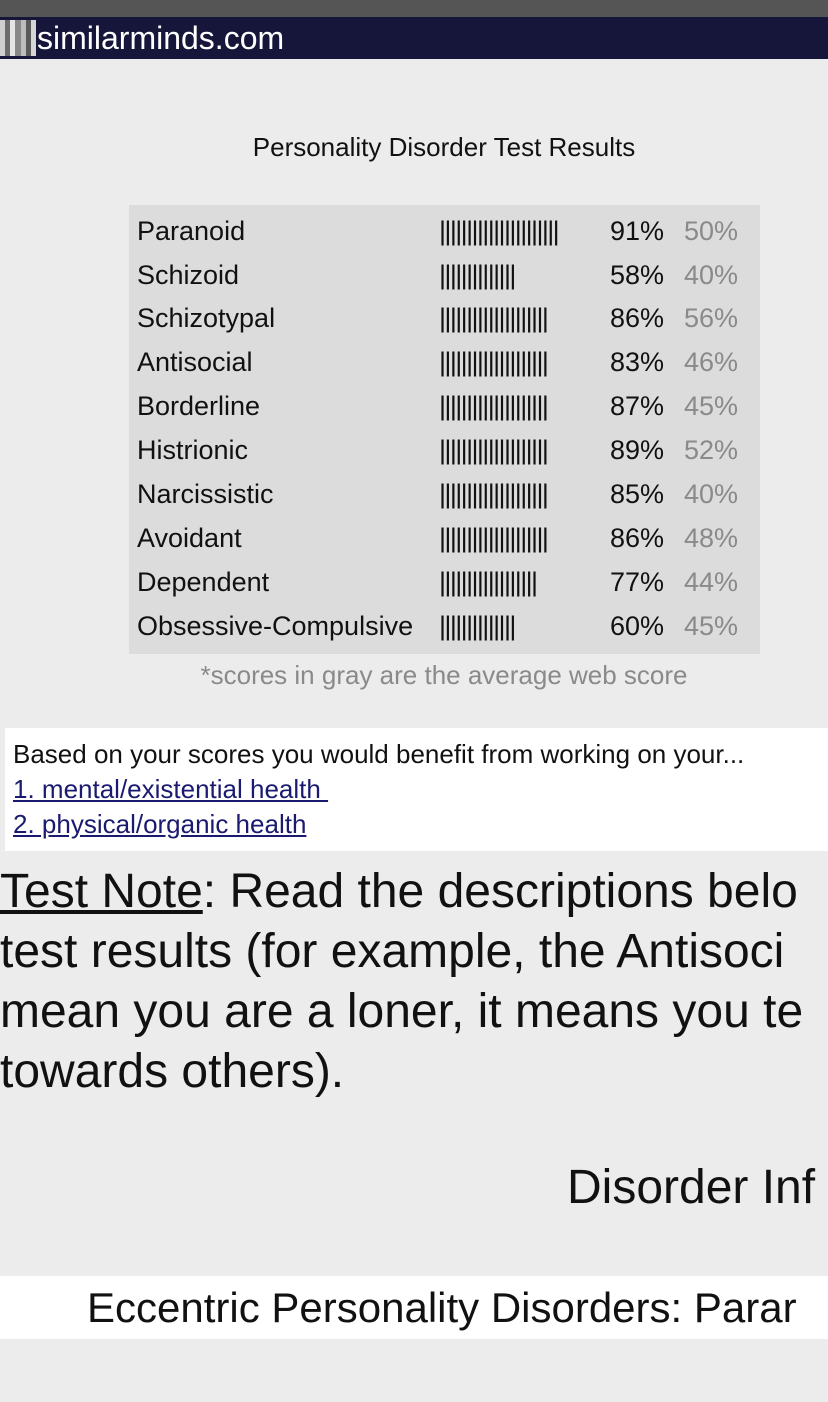 The height and width of the screenshot is (1402, 828). Describe the element at coordinates (499, 231) in the screenshot. I see `score-bar: ||||||||||||||||||||||` at that location.